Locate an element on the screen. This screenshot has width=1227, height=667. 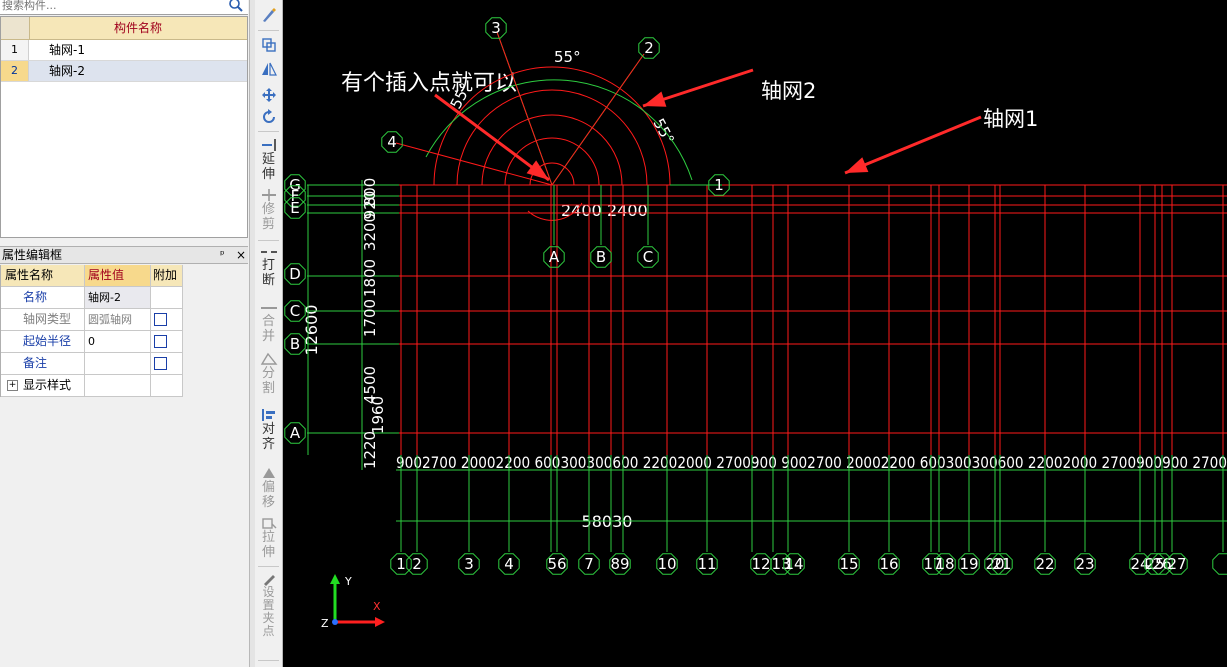
bottom-axis-label: 1 is located at coordinates (401, 564).